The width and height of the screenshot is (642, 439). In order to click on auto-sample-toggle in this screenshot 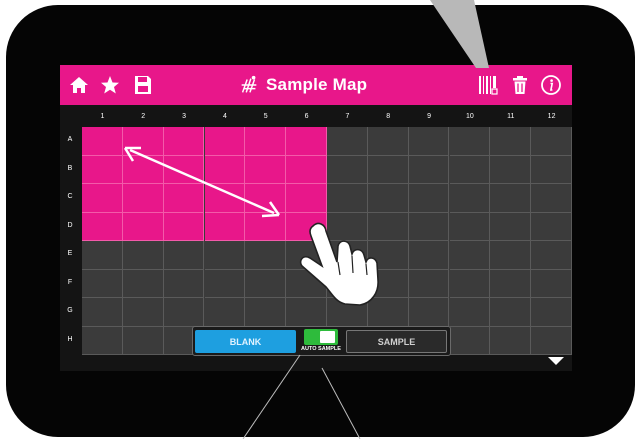, I will do `click(321, 337)`.